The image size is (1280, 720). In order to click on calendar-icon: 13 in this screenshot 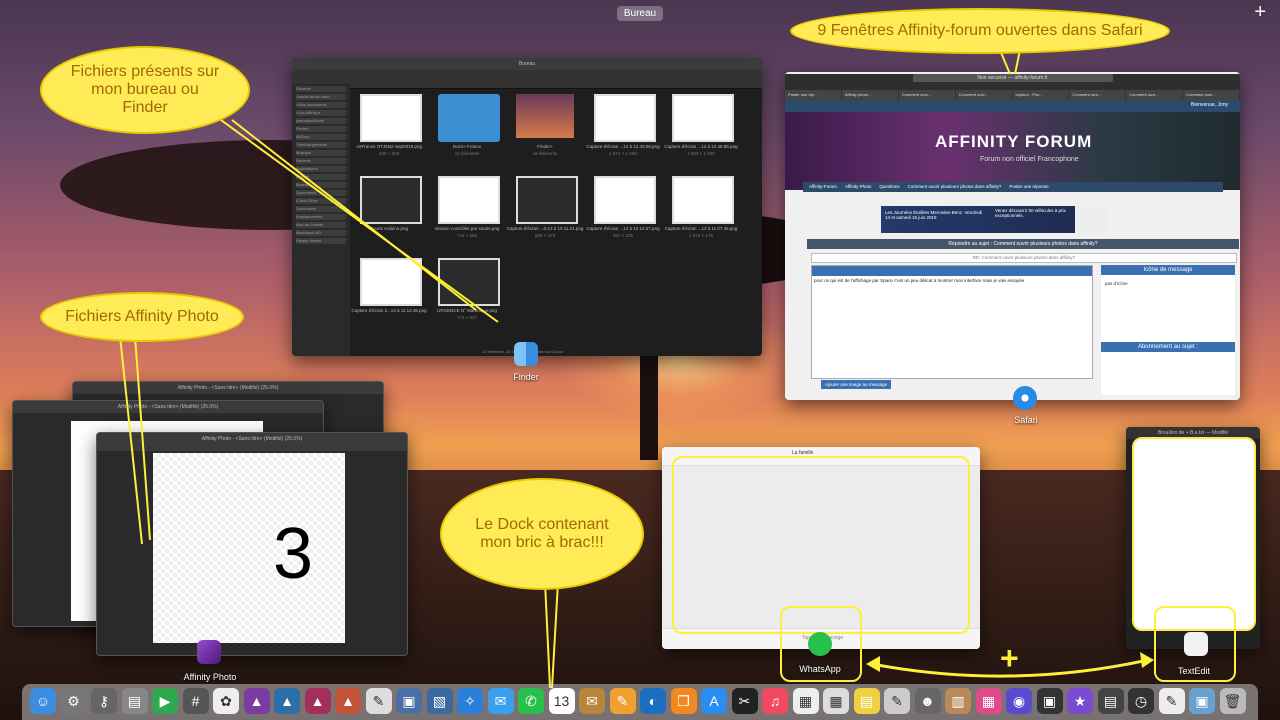, I will do `click(561, 701)`.